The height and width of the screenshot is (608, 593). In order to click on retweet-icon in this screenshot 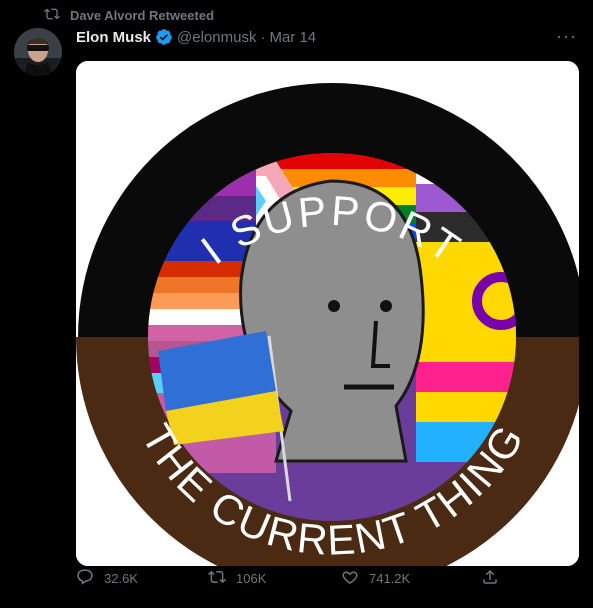, I will do `click(52, 15)`.